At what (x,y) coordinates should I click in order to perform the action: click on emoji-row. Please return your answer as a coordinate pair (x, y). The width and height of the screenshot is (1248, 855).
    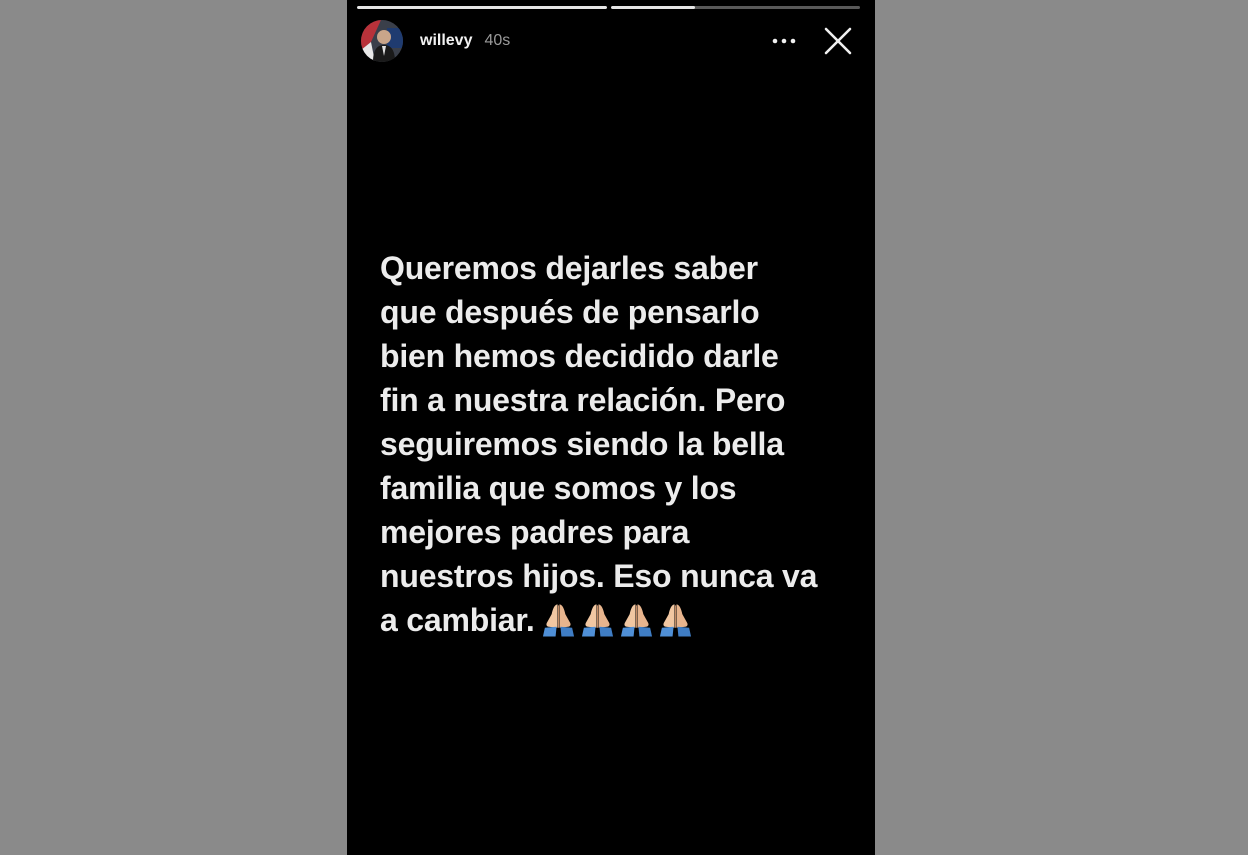
    Looking at the image, I should click on (617, 619).